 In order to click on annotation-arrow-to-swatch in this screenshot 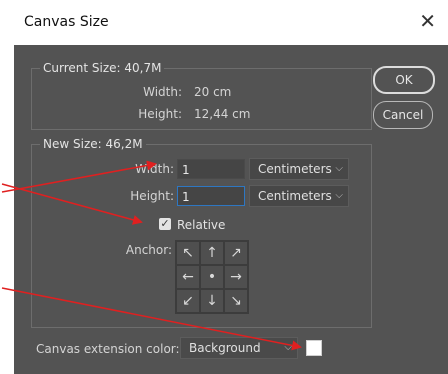, I will do `click(151, 319)`.